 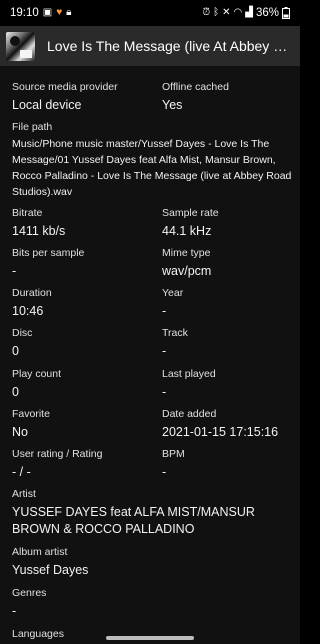 What do you see at coordinates (189, 414) in the screenshot?
I see `label-date-added: Date added` at bounding box center [189, 414].